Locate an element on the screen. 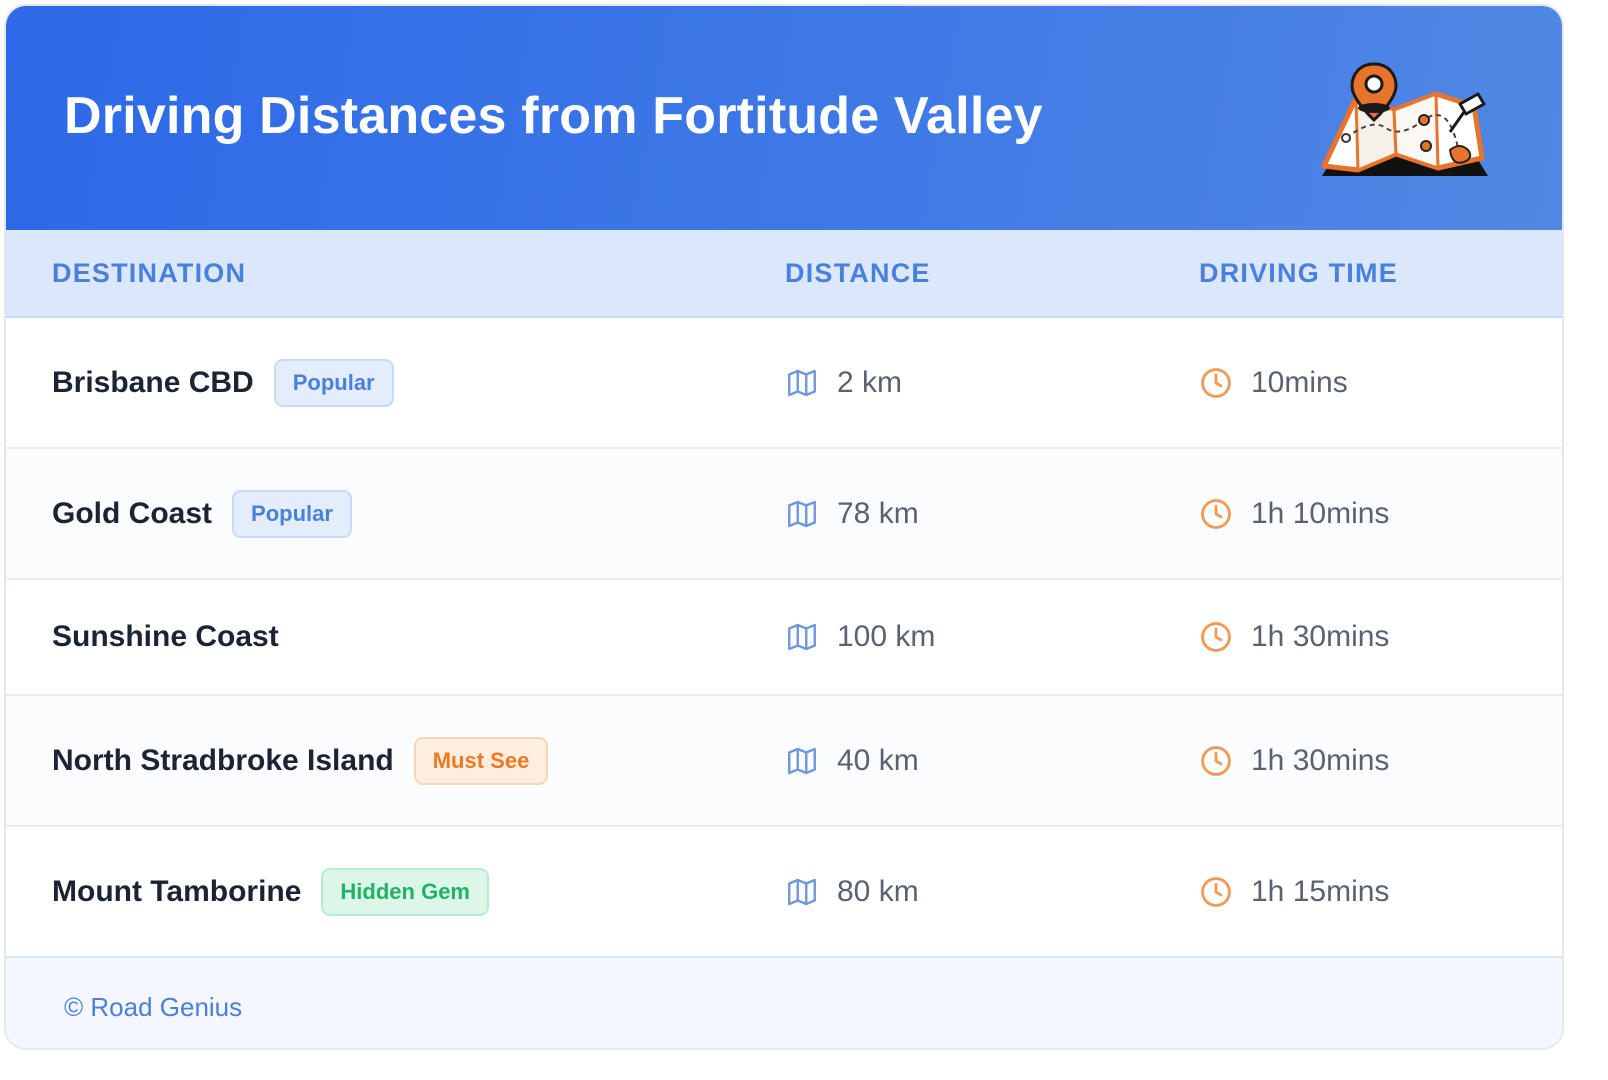 This screenshot has height=1080, width=1608. distance-cell: 100 km is located at coordinates (860, 637).